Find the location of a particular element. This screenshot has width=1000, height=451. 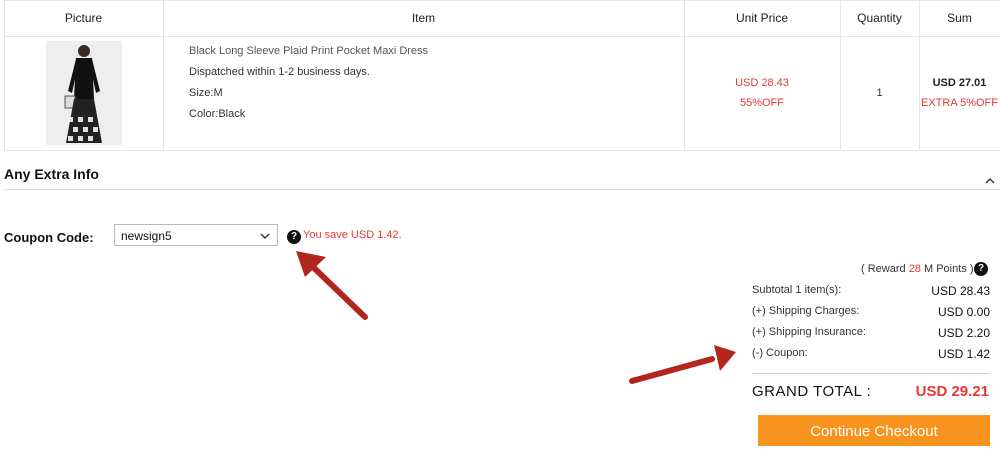

product-size: Size:M is located at coordinates (206, 93).